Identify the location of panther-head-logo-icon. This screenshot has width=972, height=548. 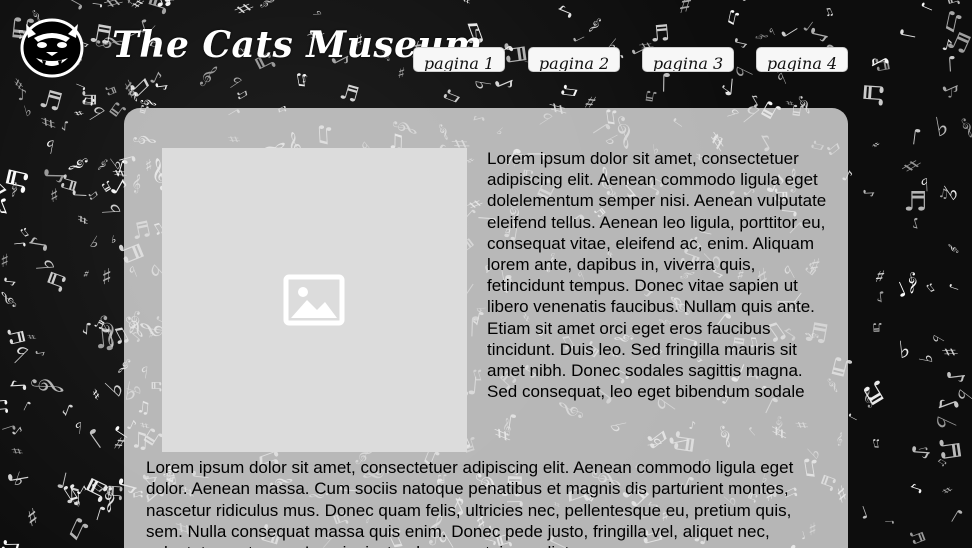
(52, 46).